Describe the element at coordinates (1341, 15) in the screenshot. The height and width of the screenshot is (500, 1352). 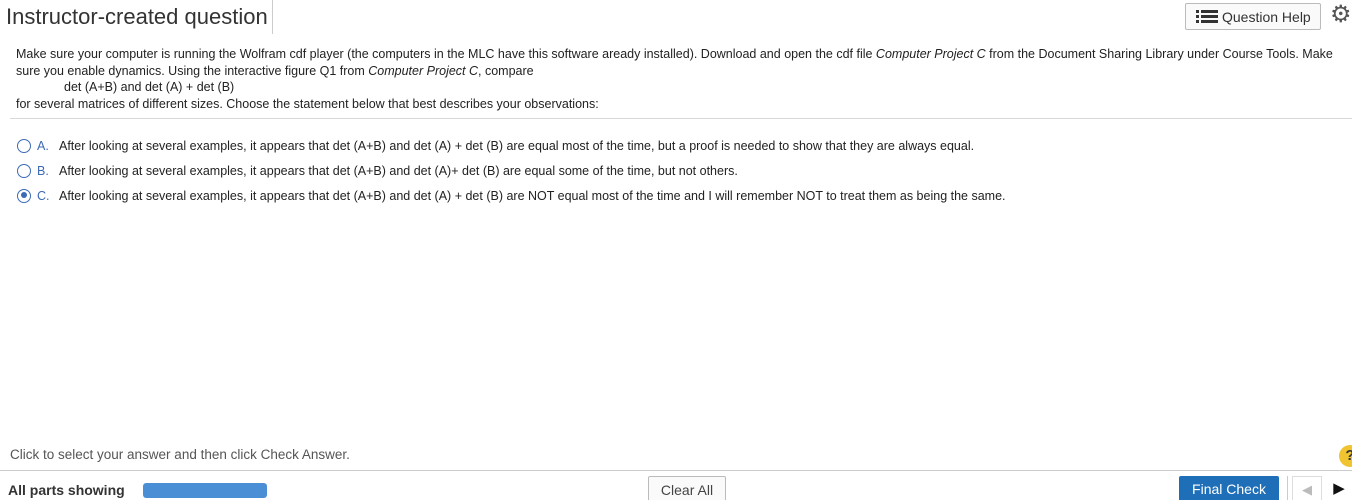
I see `gear-icon: ⚙` at that location.